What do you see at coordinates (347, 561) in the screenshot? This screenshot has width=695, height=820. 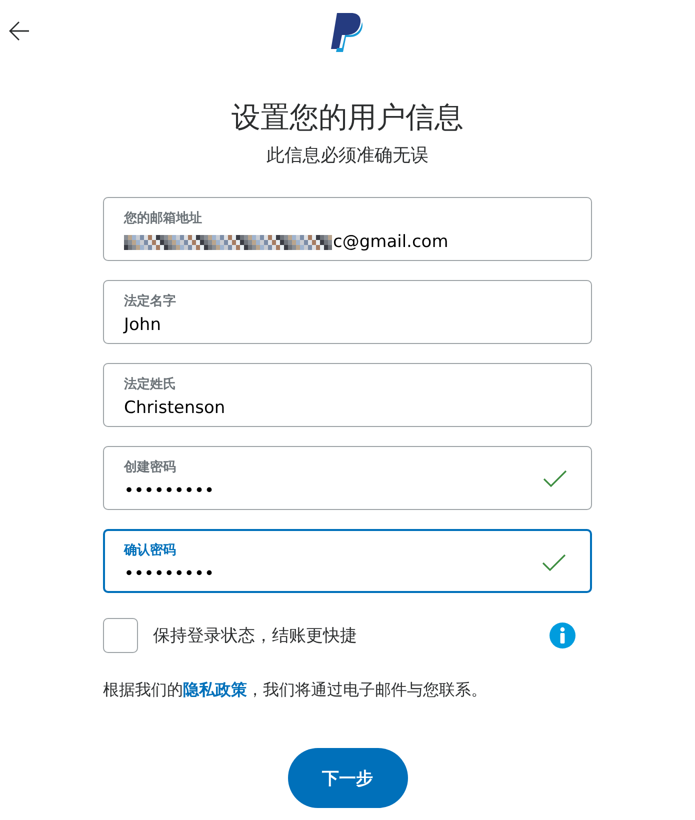 I see `text-field: 确认密码 •••••••••` at bounding box center [347, 561].